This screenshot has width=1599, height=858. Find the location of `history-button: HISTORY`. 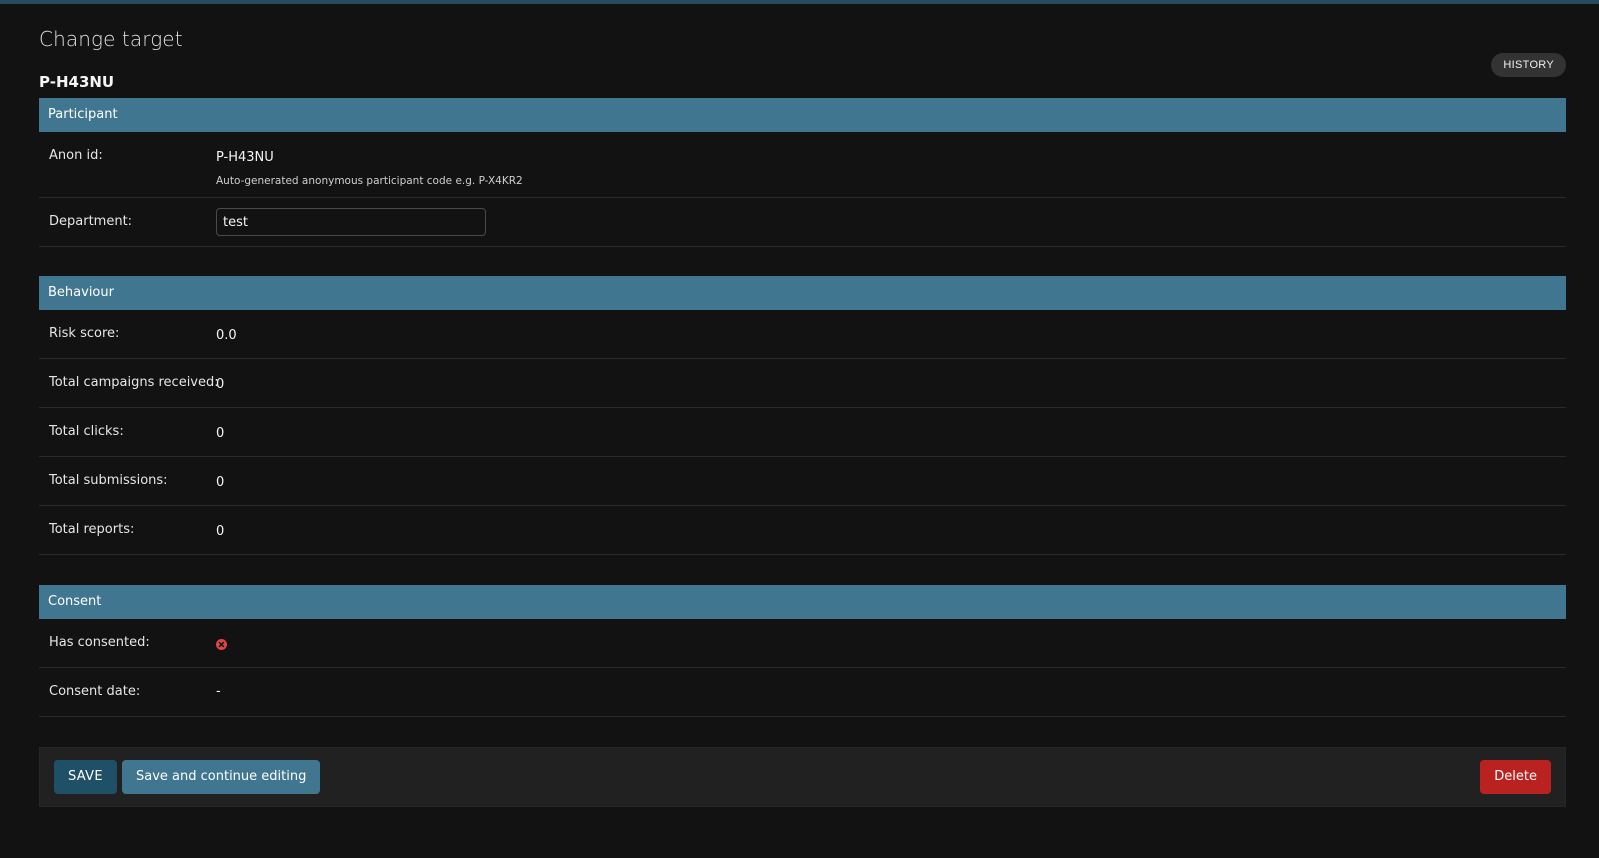

history-button: HISTORY is located at coordinates (1528, 65).